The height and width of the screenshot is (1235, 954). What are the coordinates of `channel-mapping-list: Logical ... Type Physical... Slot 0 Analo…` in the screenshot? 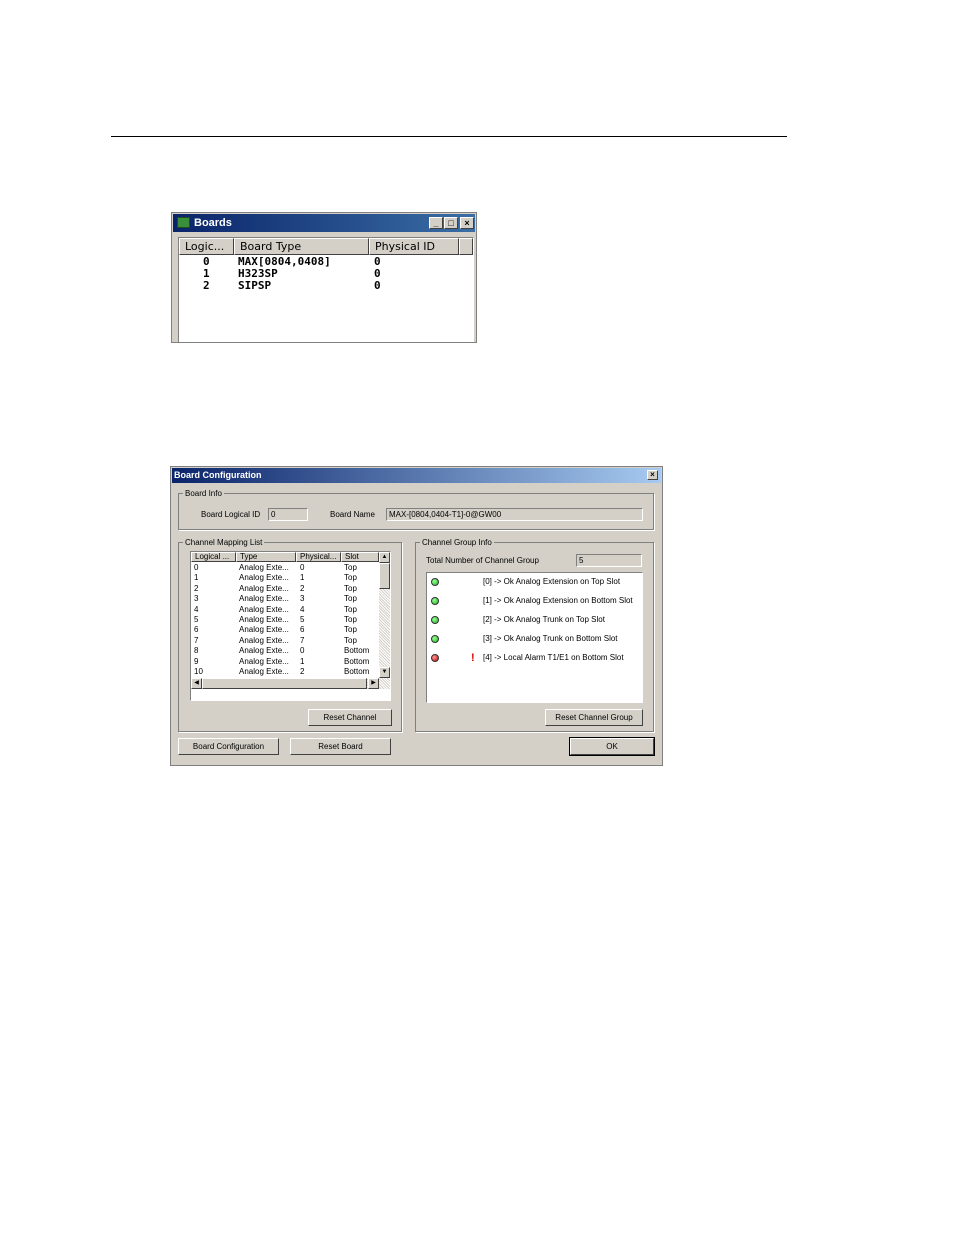 It's located at (290, 626).